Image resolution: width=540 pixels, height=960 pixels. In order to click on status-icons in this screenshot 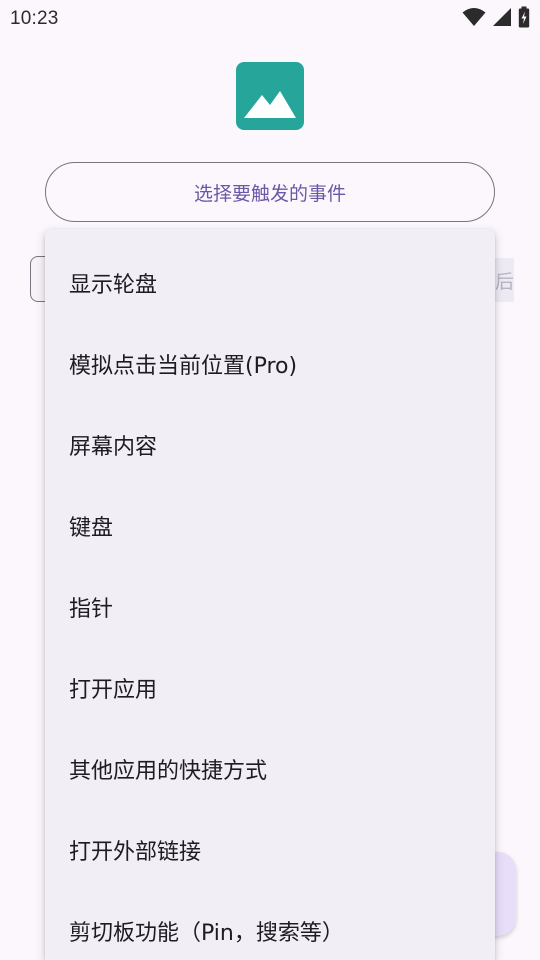, I will do `click(496, 19)`.